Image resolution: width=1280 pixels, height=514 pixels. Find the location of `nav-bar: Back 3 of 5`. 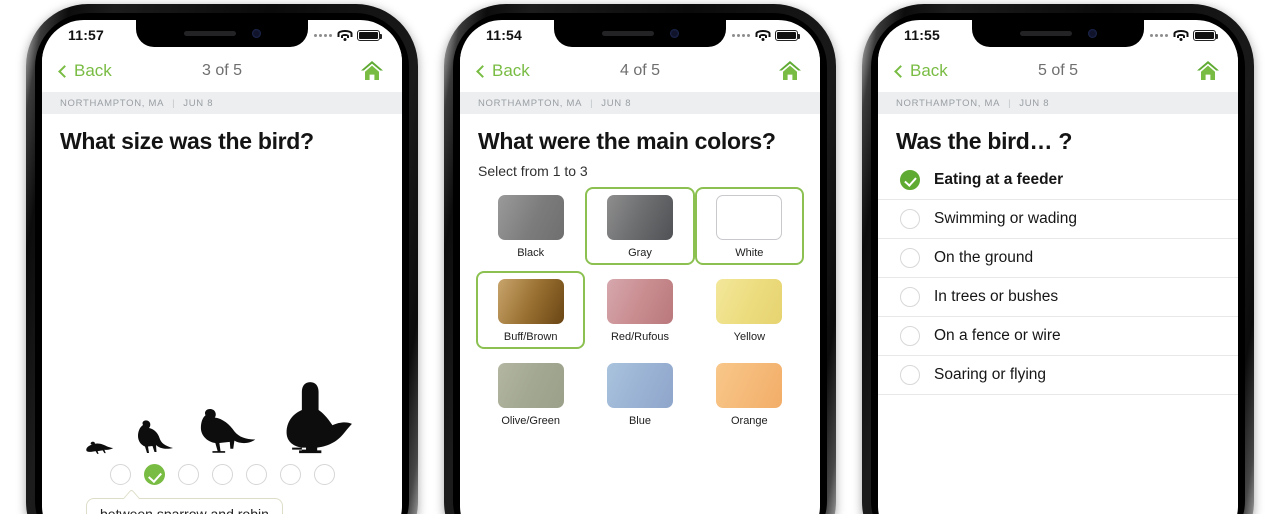

nav-bar: Back 3 of 5 is located at coordinates (222, 71).